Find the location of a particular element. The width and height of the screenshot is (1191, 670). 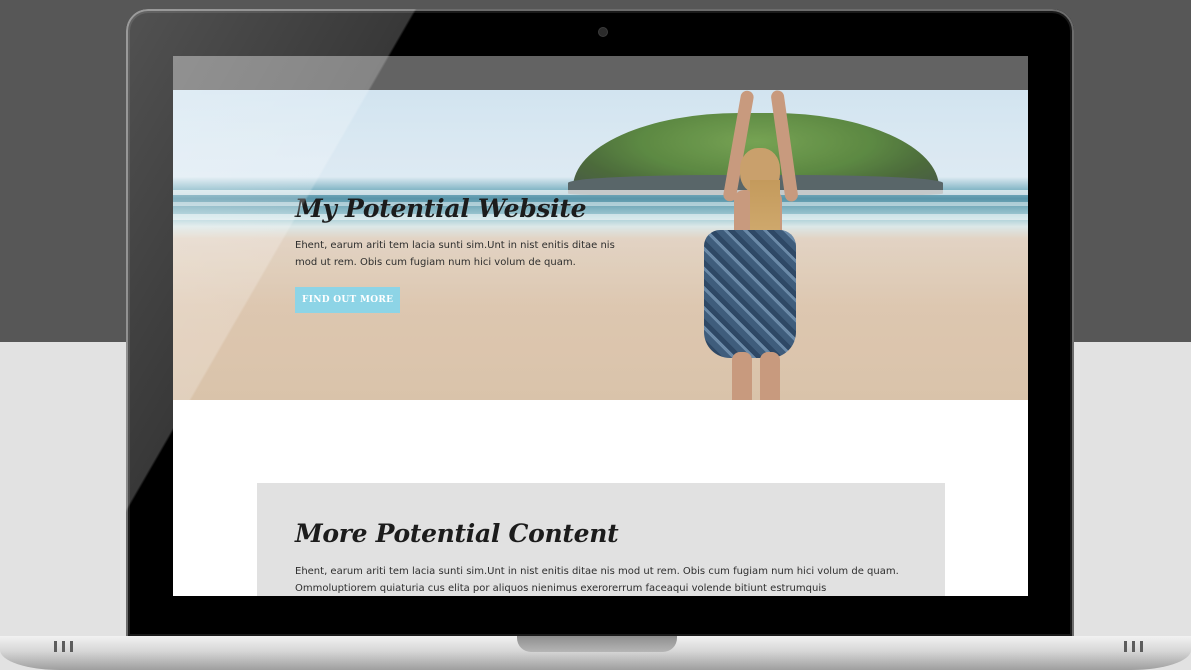

site-navbar is located at coordinates (600, 73).